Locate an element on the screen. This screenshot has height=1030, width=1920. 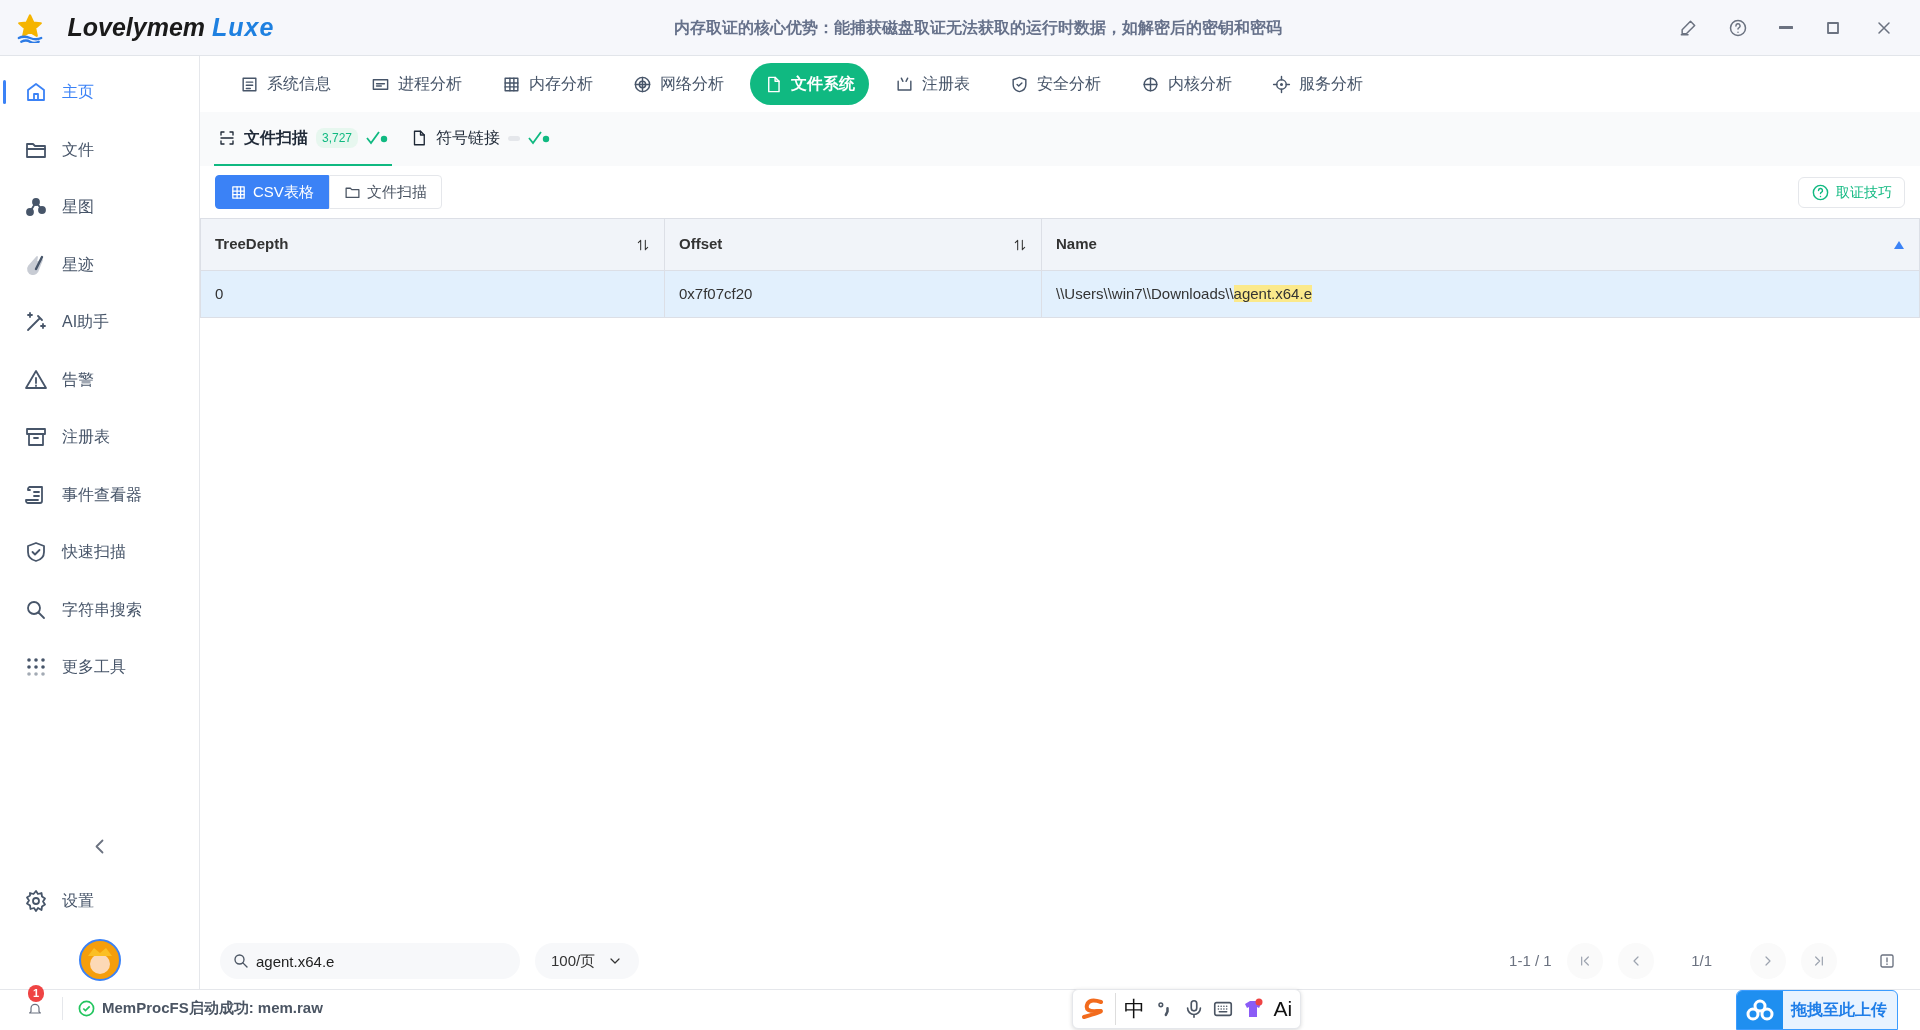
scan-icon is located at coordinates (227, 138).